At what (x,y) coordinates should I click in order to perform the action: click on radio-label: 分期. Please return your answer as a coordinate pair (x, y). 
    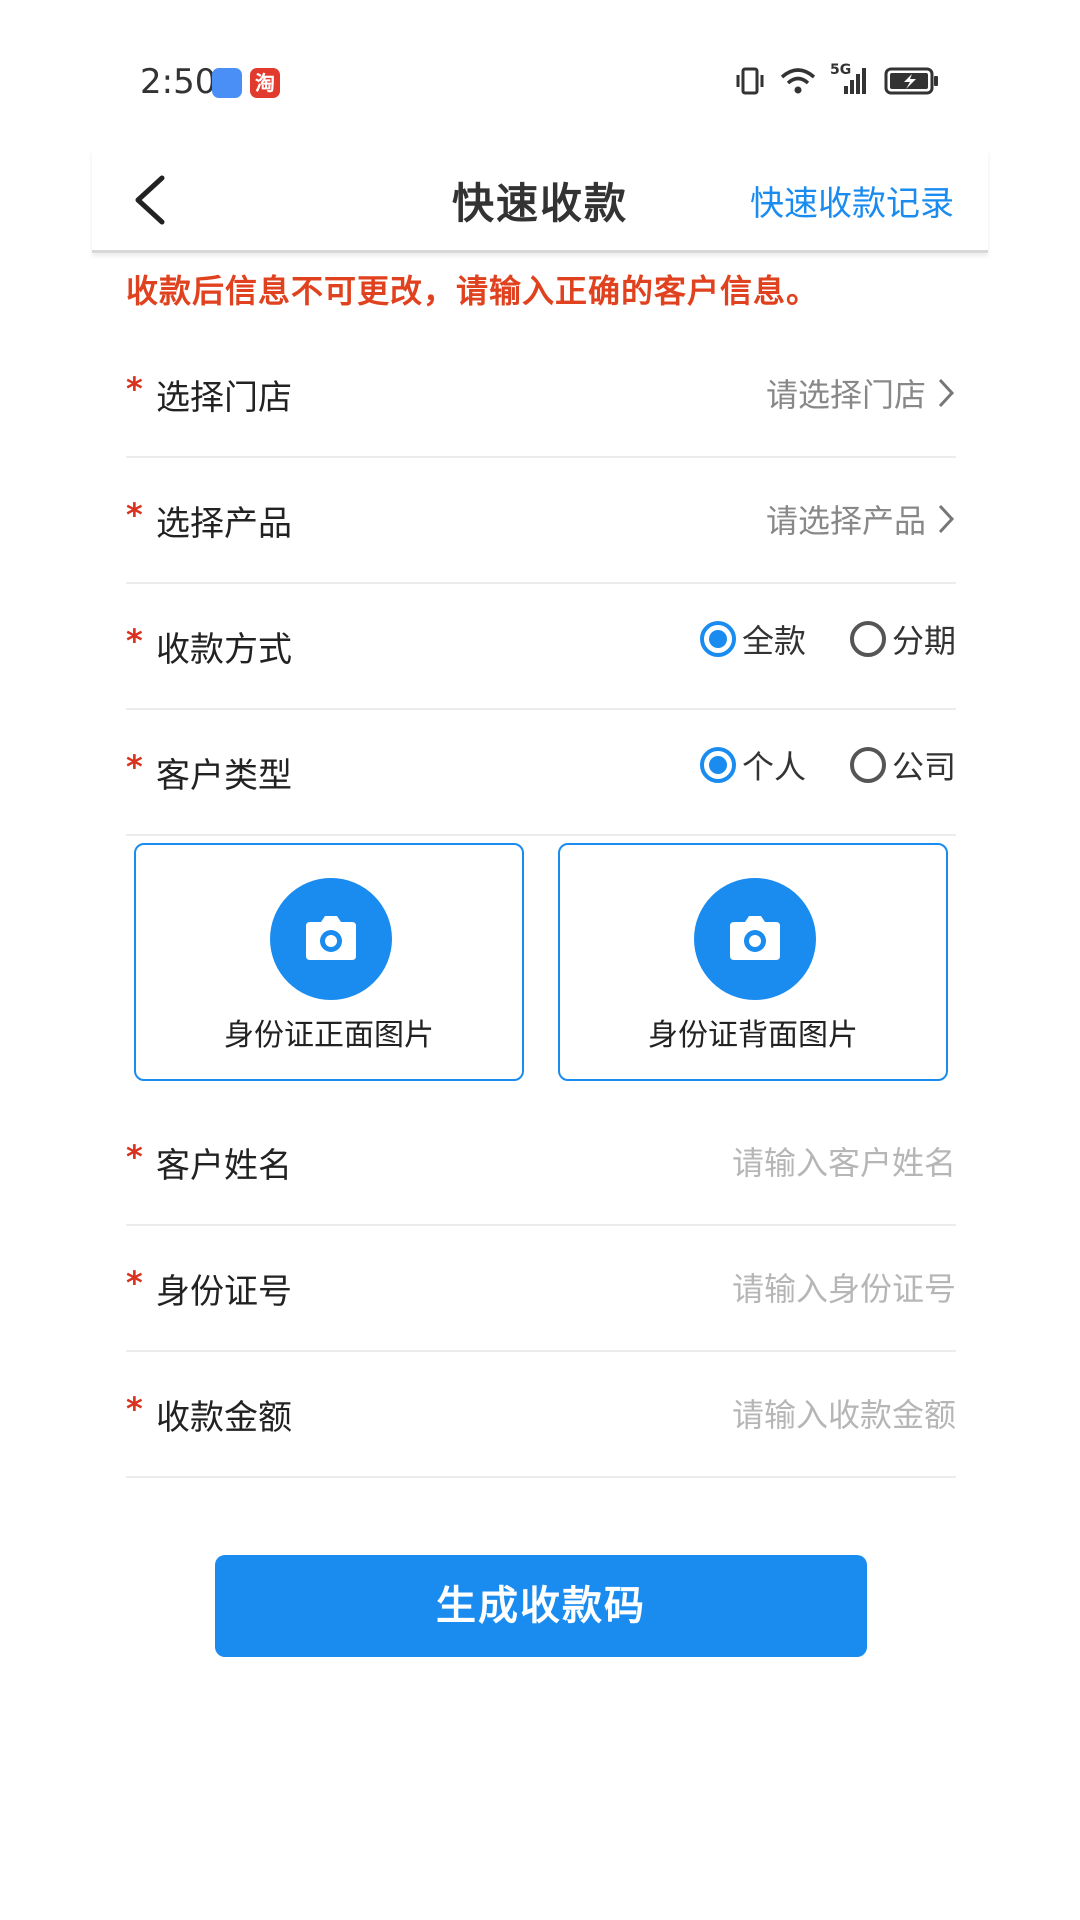
    Looking at the image, I should click on (923, 641).